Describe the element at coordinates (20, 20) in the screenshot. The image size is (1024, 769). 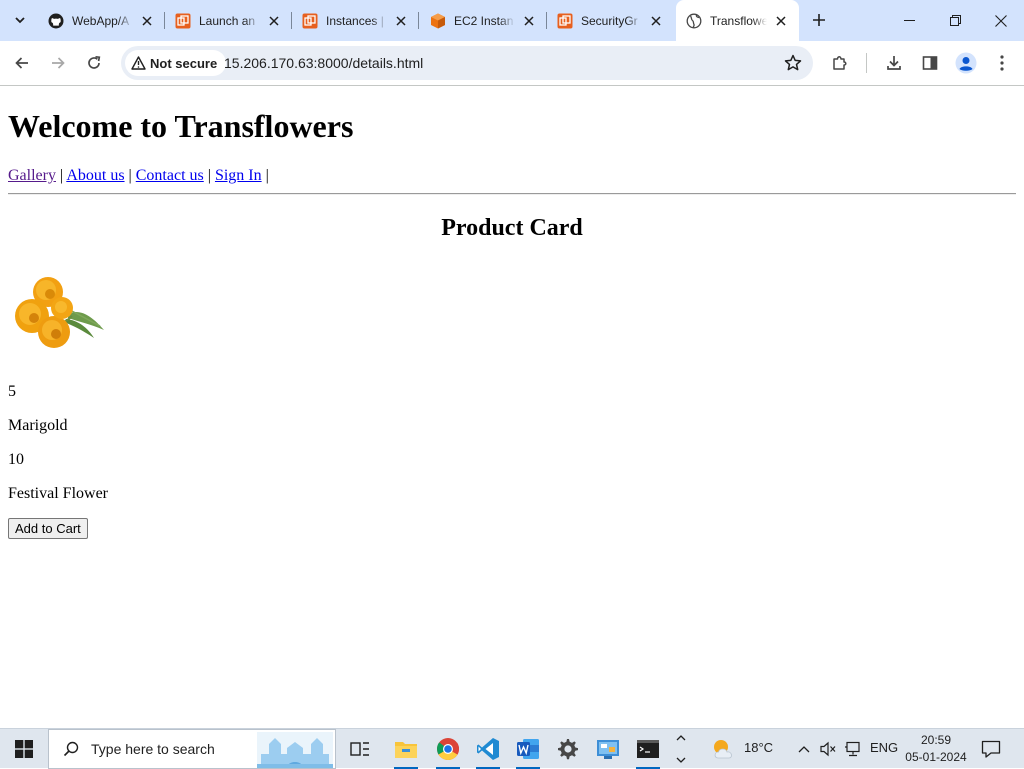
I see `tab-search-button` at that location.